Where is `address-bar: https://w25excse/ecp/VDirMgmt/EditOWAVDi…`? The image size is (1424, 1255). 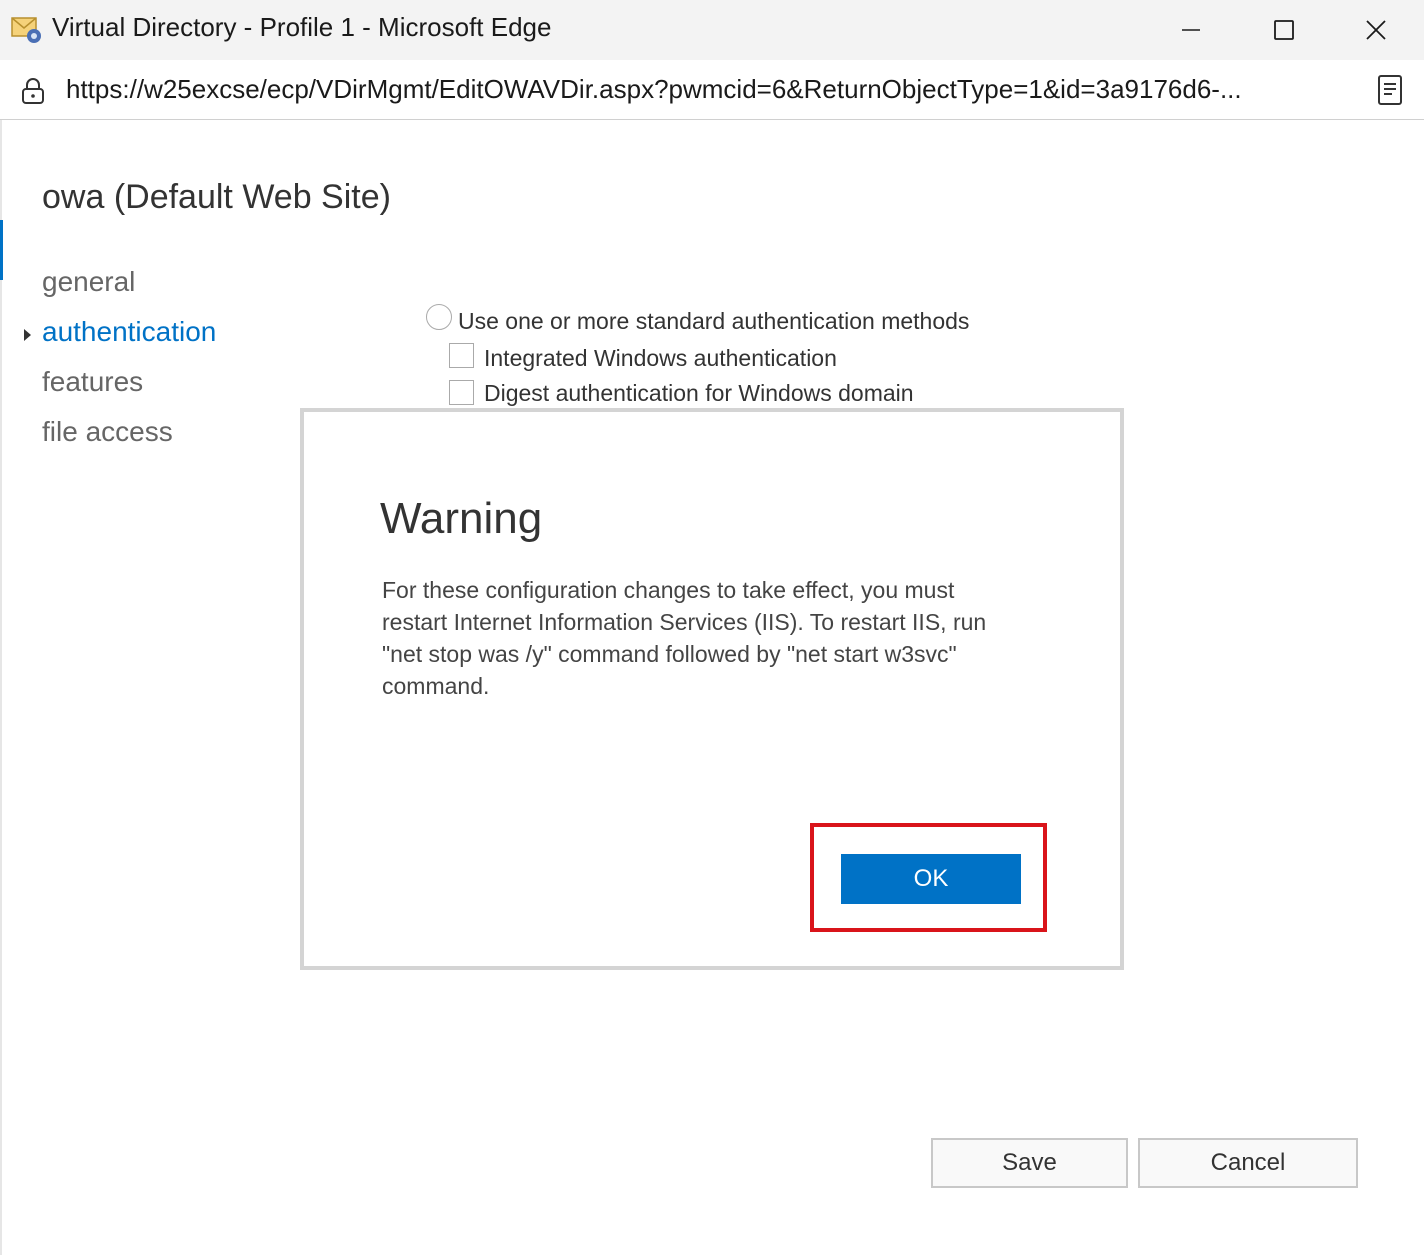 address-bar: https://w25excse/ecp/VDirMgmt/EditOWAVDi… is located at coordinates (712, 90).